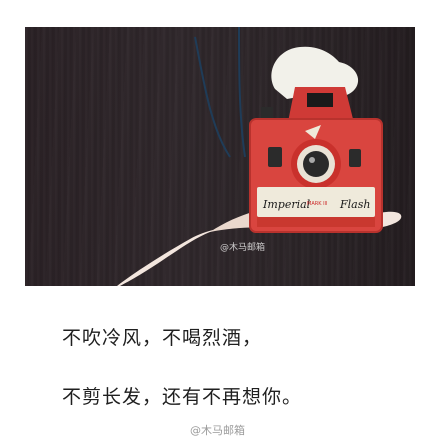 This screenshot has width=440, height=440. Describe the element at coordinates (162, 338) in the screenshot. I see `caption-line-1: 不吹冷风，不喝烈酒，` at that location.